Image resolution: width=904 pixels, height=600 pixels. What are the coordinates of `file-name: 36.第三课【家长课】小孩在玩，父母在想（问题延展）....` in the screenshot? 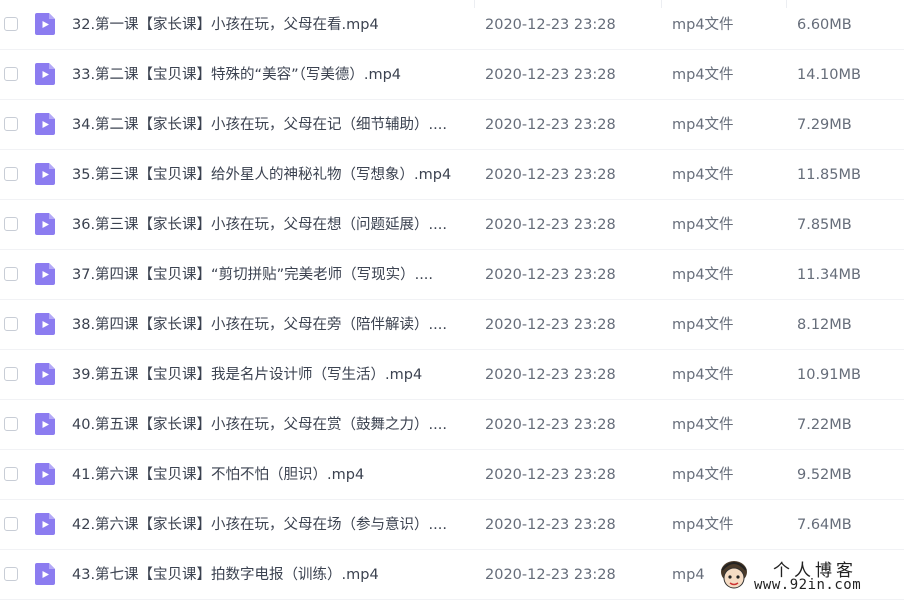 It's located at (259, 225).